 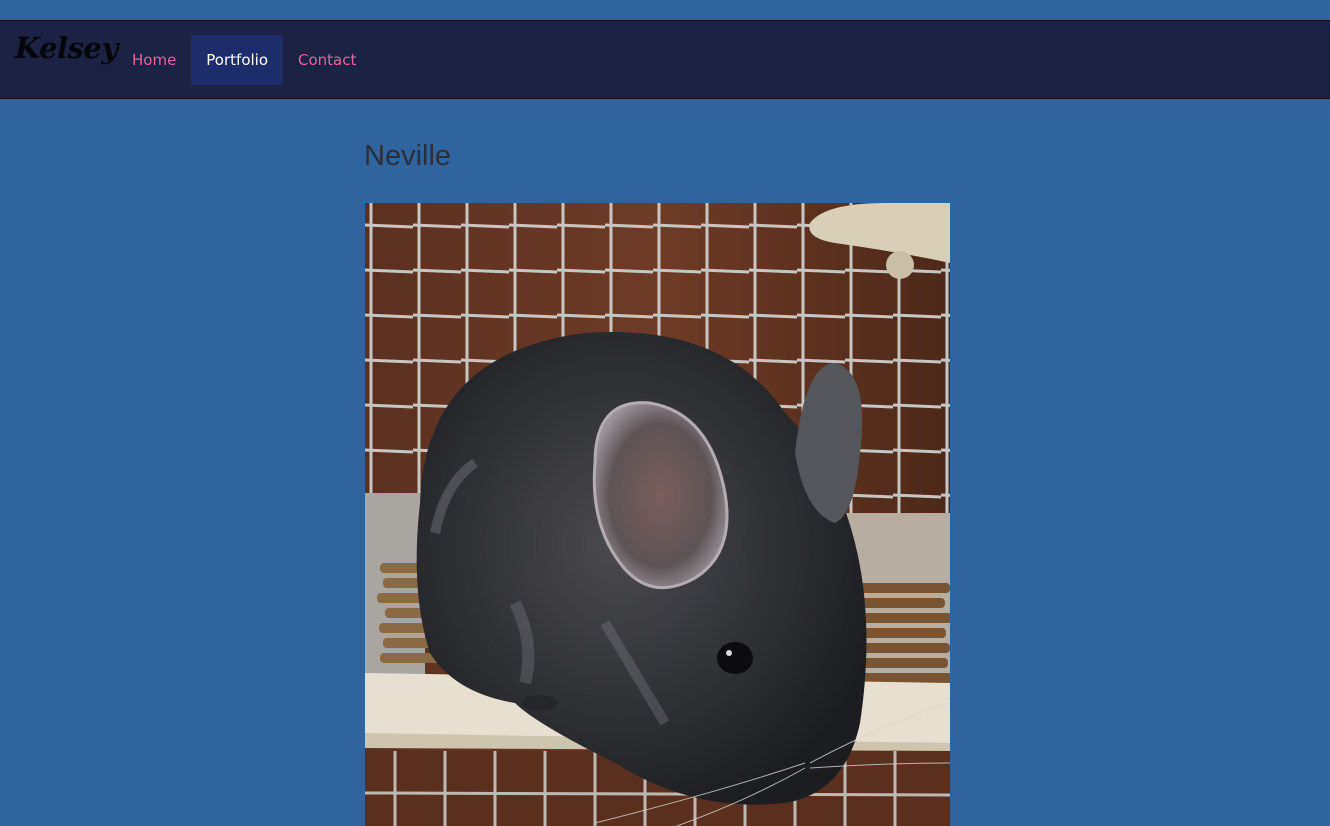 I want to click on nav-item-portfolio: Portfolio, so click(x=237, y=60).